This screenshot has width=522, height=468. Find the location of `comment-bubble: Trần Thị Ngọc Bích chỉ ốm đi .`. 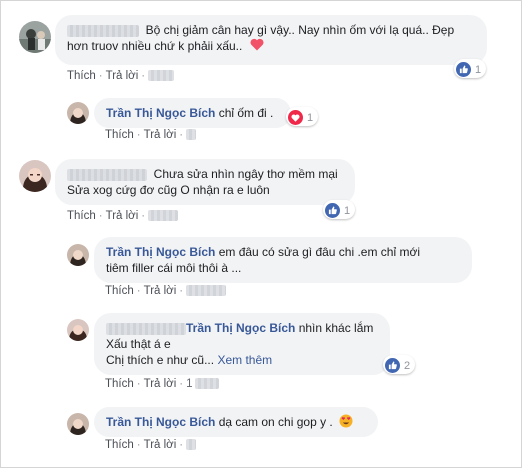

comment-bubble: Trần Thị Ngọc Bích chỉ ốm đi . is located at coordinates (192, 113).